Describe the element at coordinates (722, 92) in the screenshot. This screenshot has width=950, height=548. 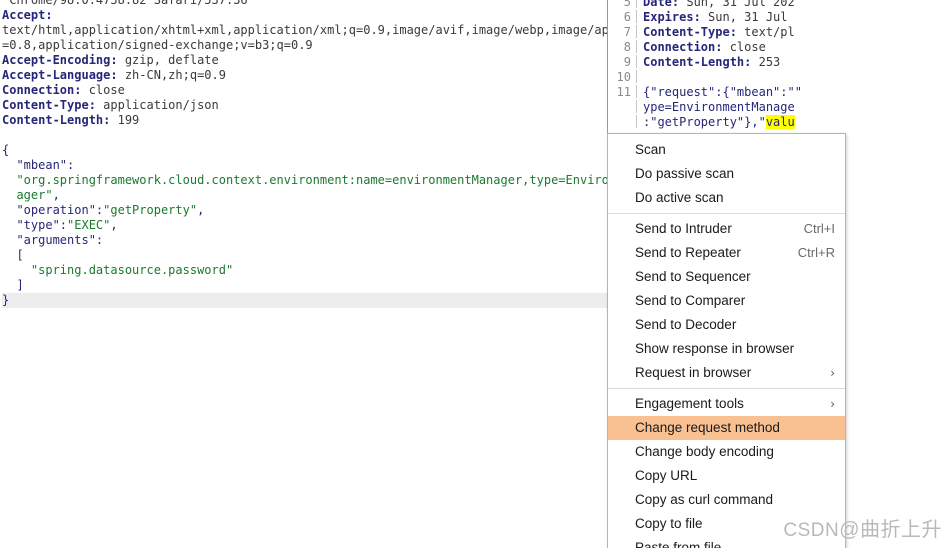
I see `code-token: {"request":{"mbean":""` at that location.